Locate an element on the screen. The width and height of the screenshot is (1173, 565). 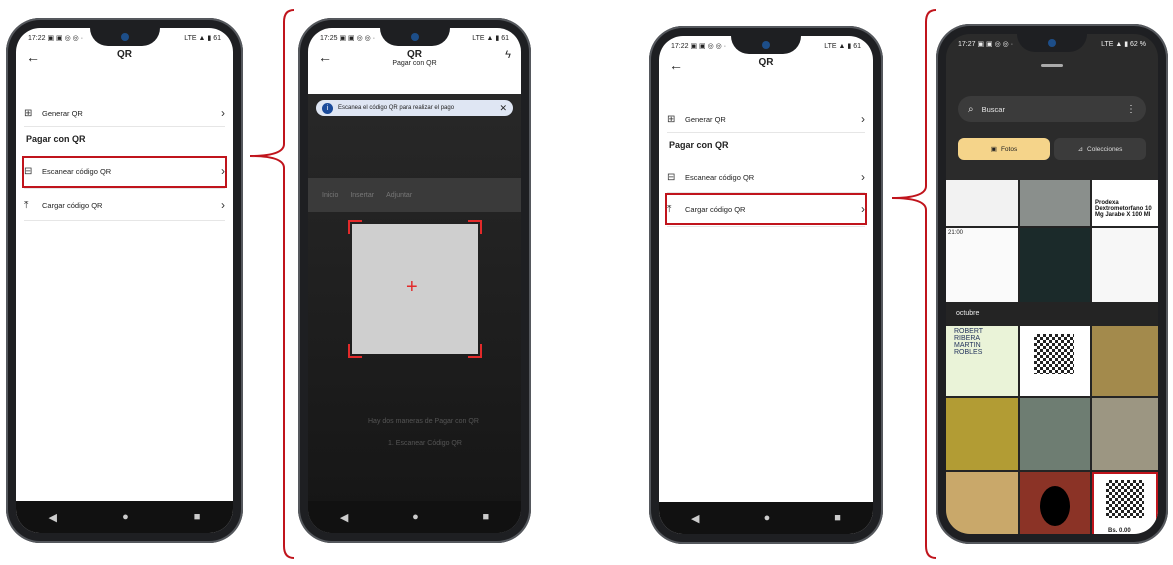
search-input: ⌕ Buscar ⋮ is located at coordinates (1052, 109).